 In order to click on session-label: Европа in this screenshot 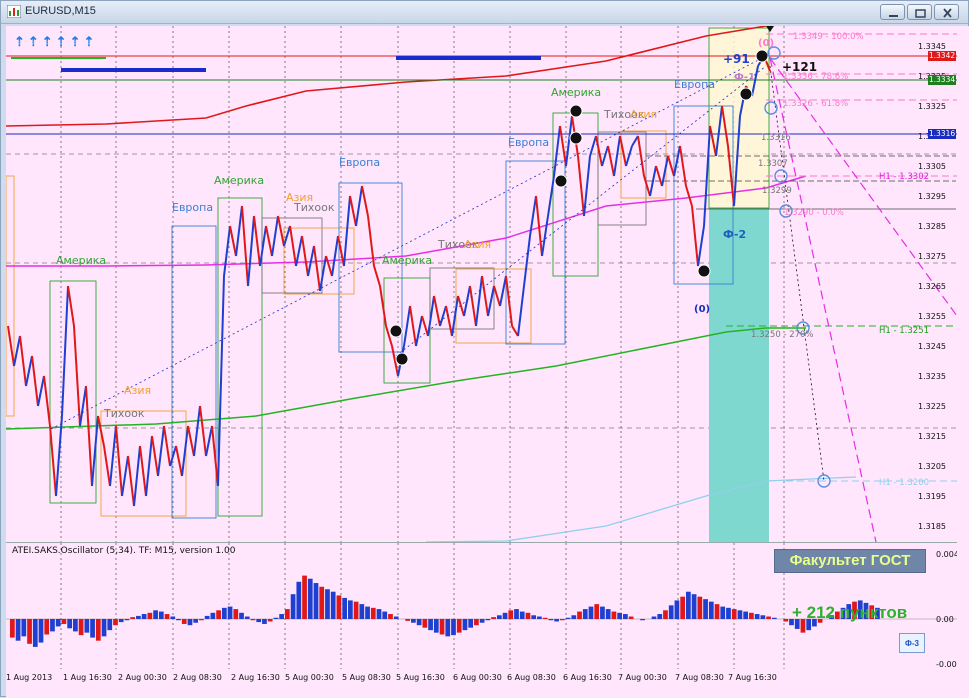, I will do `click(360, 162)`.